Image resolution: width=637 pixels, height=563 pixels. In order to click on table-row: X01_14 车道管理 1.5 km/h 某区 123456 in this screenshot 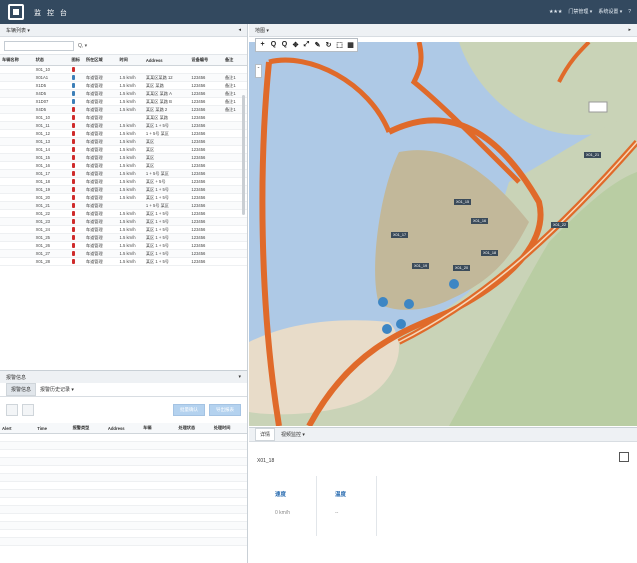, I will do `click(123, 149)`.